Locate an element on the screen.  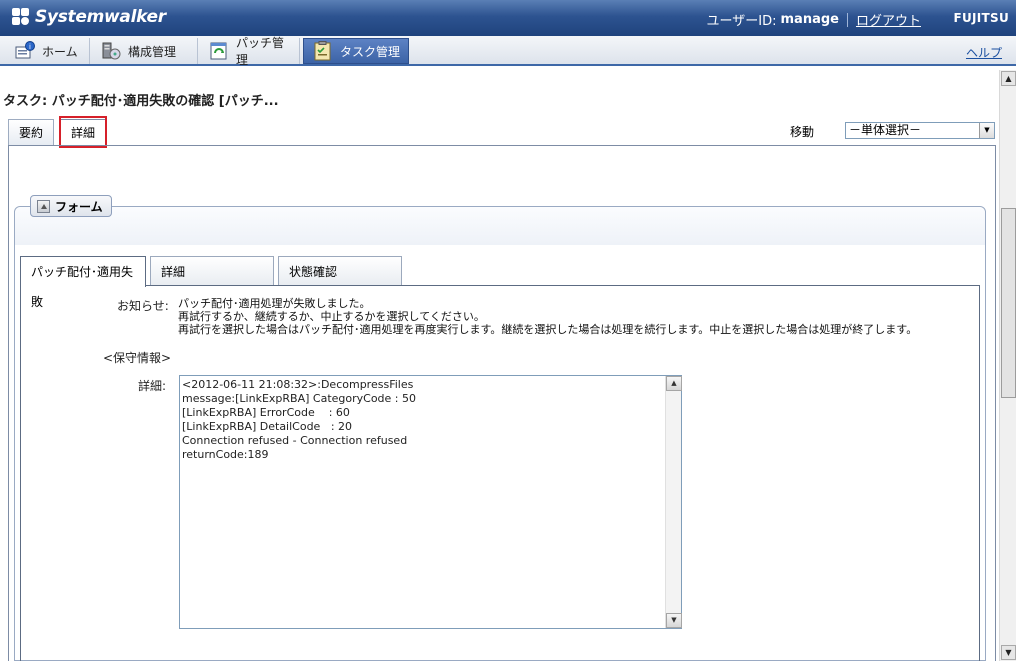
nav-tab-task: タスク管理 is located at coordinates (356, 51).